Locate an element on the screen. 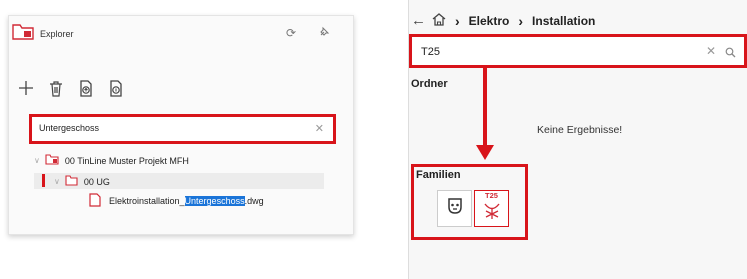 The height and width of the screenshot is (279, 747). file-name-highlight: Untergeschoss is located at coordinates (214, 201).